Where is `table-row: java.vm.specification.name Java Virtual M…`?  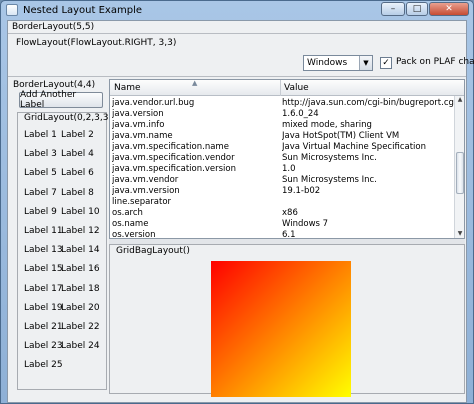
table-row: java.vm.specification.name Java Virtual M… is located at coordinates (282, 147).